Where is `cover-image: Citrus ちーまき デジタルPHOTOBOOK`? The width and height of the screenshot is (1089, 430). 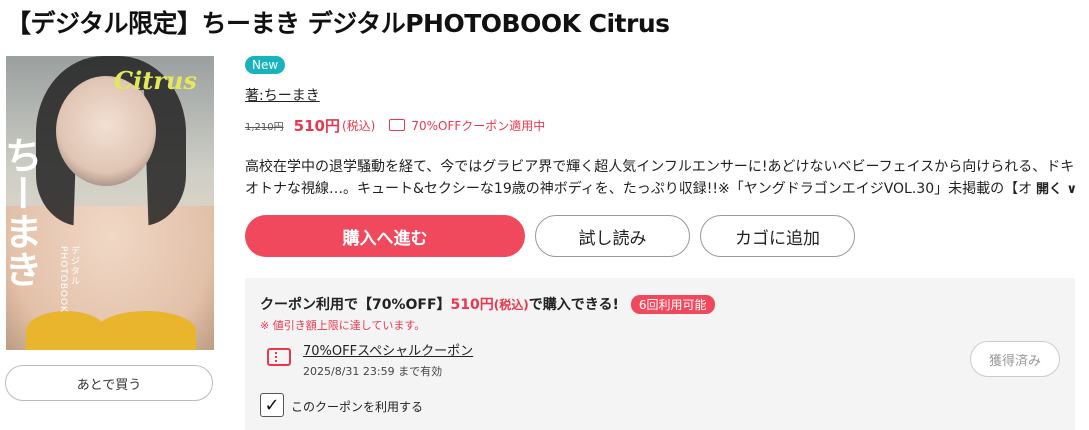
cover-image: Citrus ちーまき デジタルPHOTOBOOK is located at coordinates (110, 203).